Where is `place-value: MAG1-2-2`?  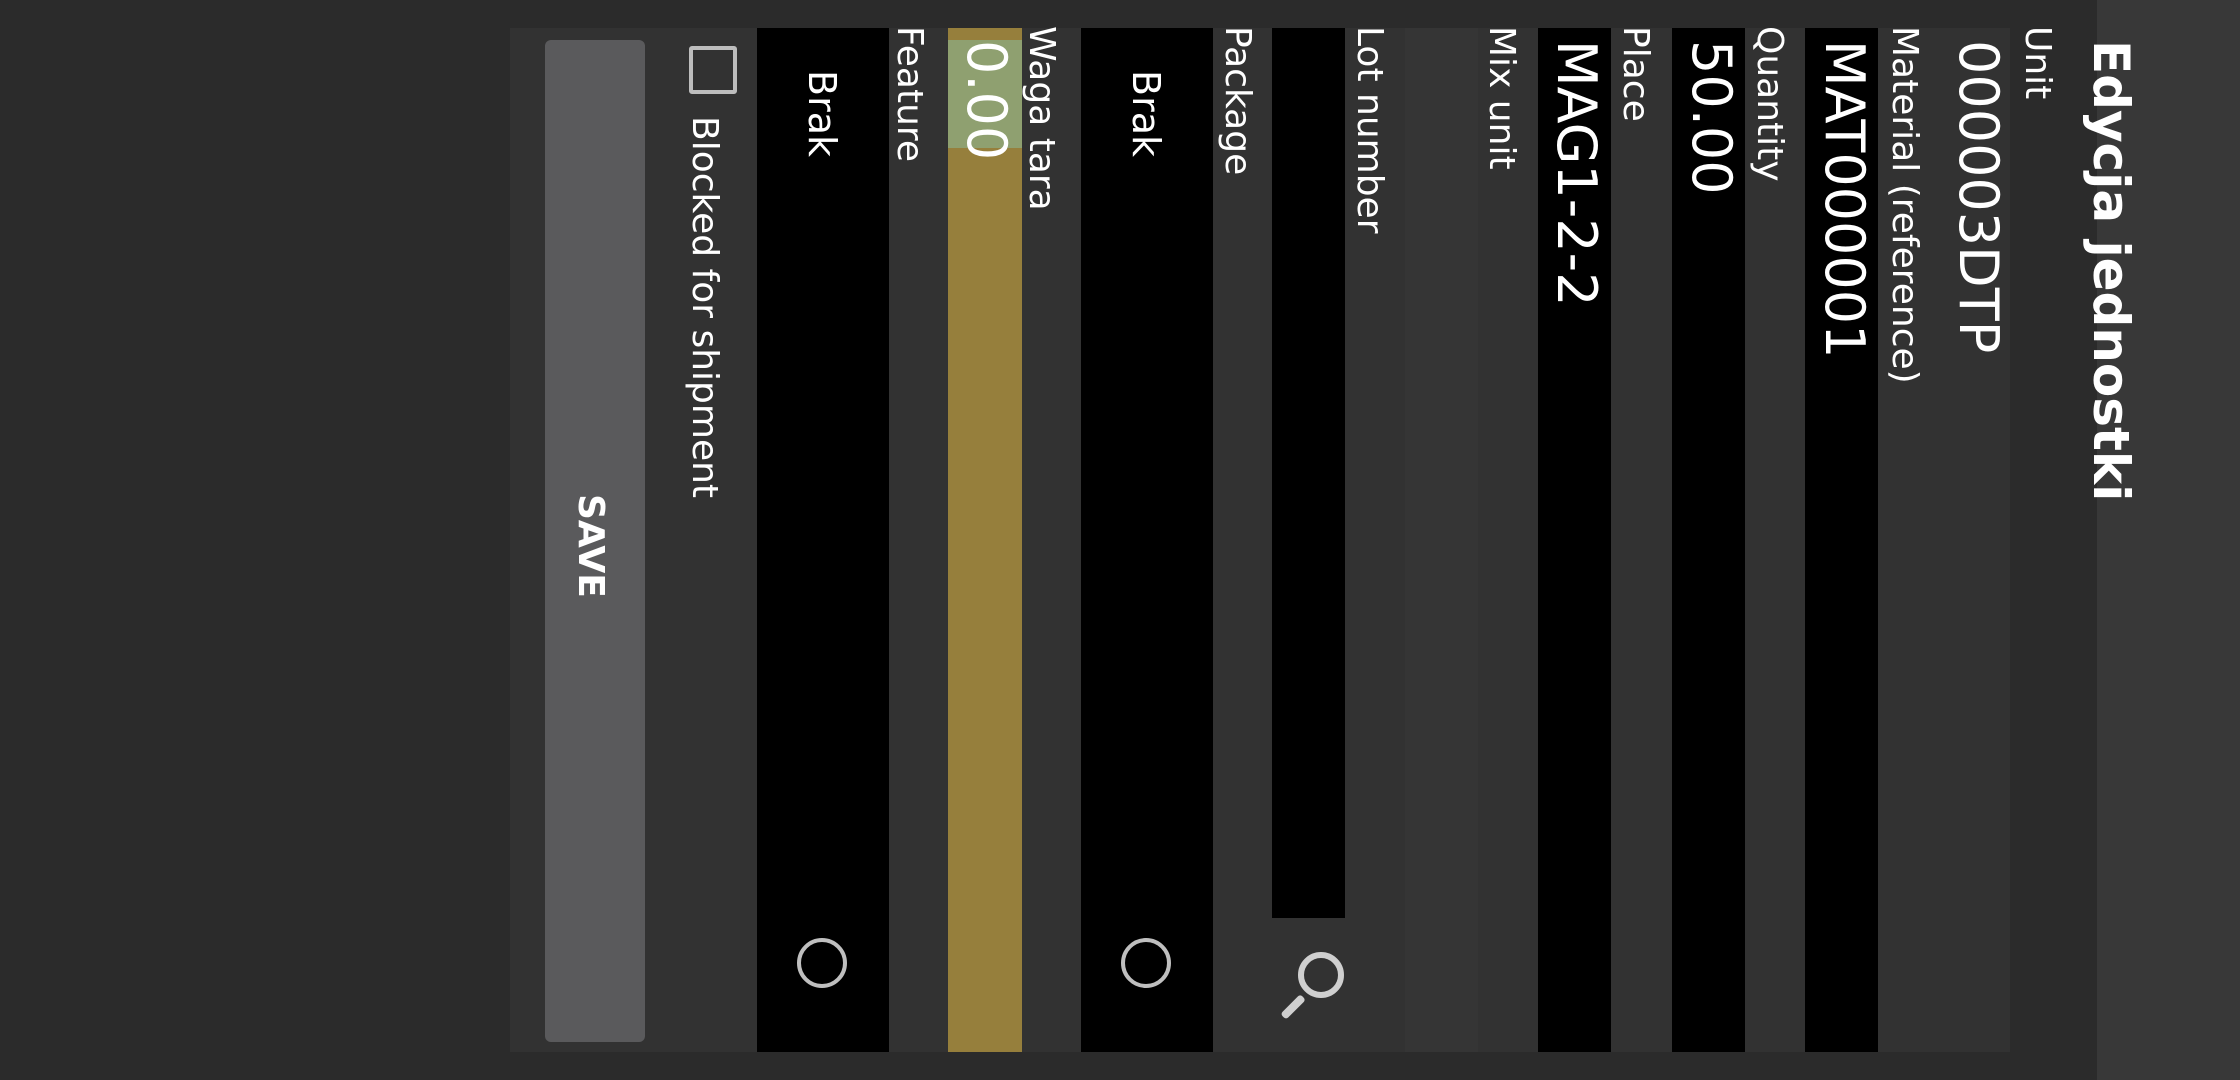 place-value: MAG1-2-2 is located at coordinates (1576, 173).